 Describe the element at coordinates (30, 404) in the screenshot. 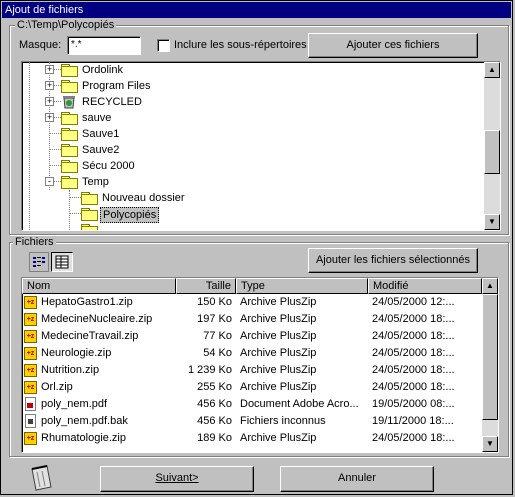

I see `pdf-file-icon` at that location.